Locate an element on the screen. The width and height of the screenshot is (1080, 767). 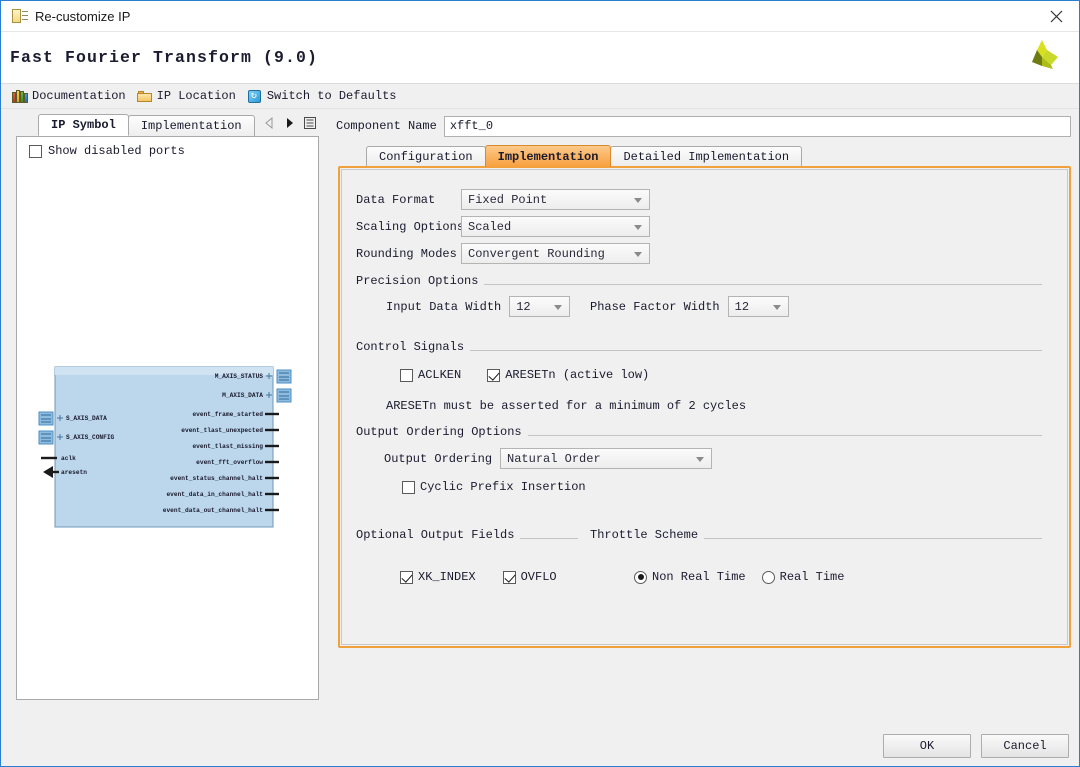
scaling-options-label: Scaling Options is located at coordinates (410, 226).